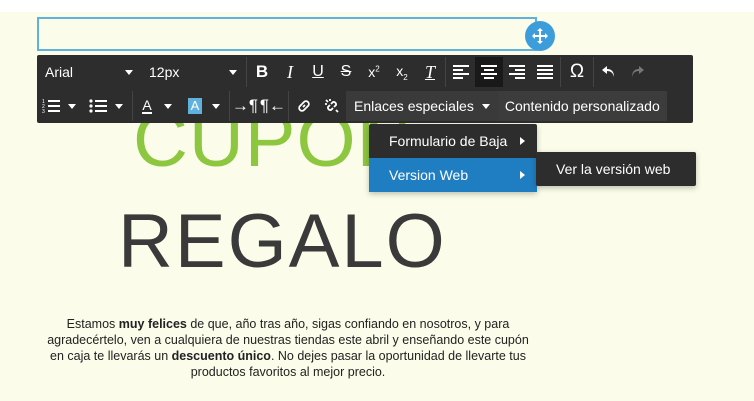 Image resolution: width=754 pixels, height=401 pixels. I want to click on omega-icon: Ω, so click(577, 71).